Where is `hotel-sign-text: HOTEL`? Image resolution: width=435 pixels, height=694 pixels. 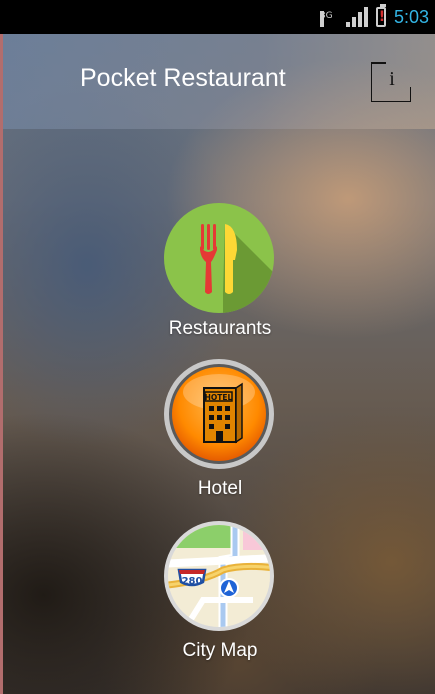
hotel-sign-text: HOTEL is located at coordinates (219, 397).